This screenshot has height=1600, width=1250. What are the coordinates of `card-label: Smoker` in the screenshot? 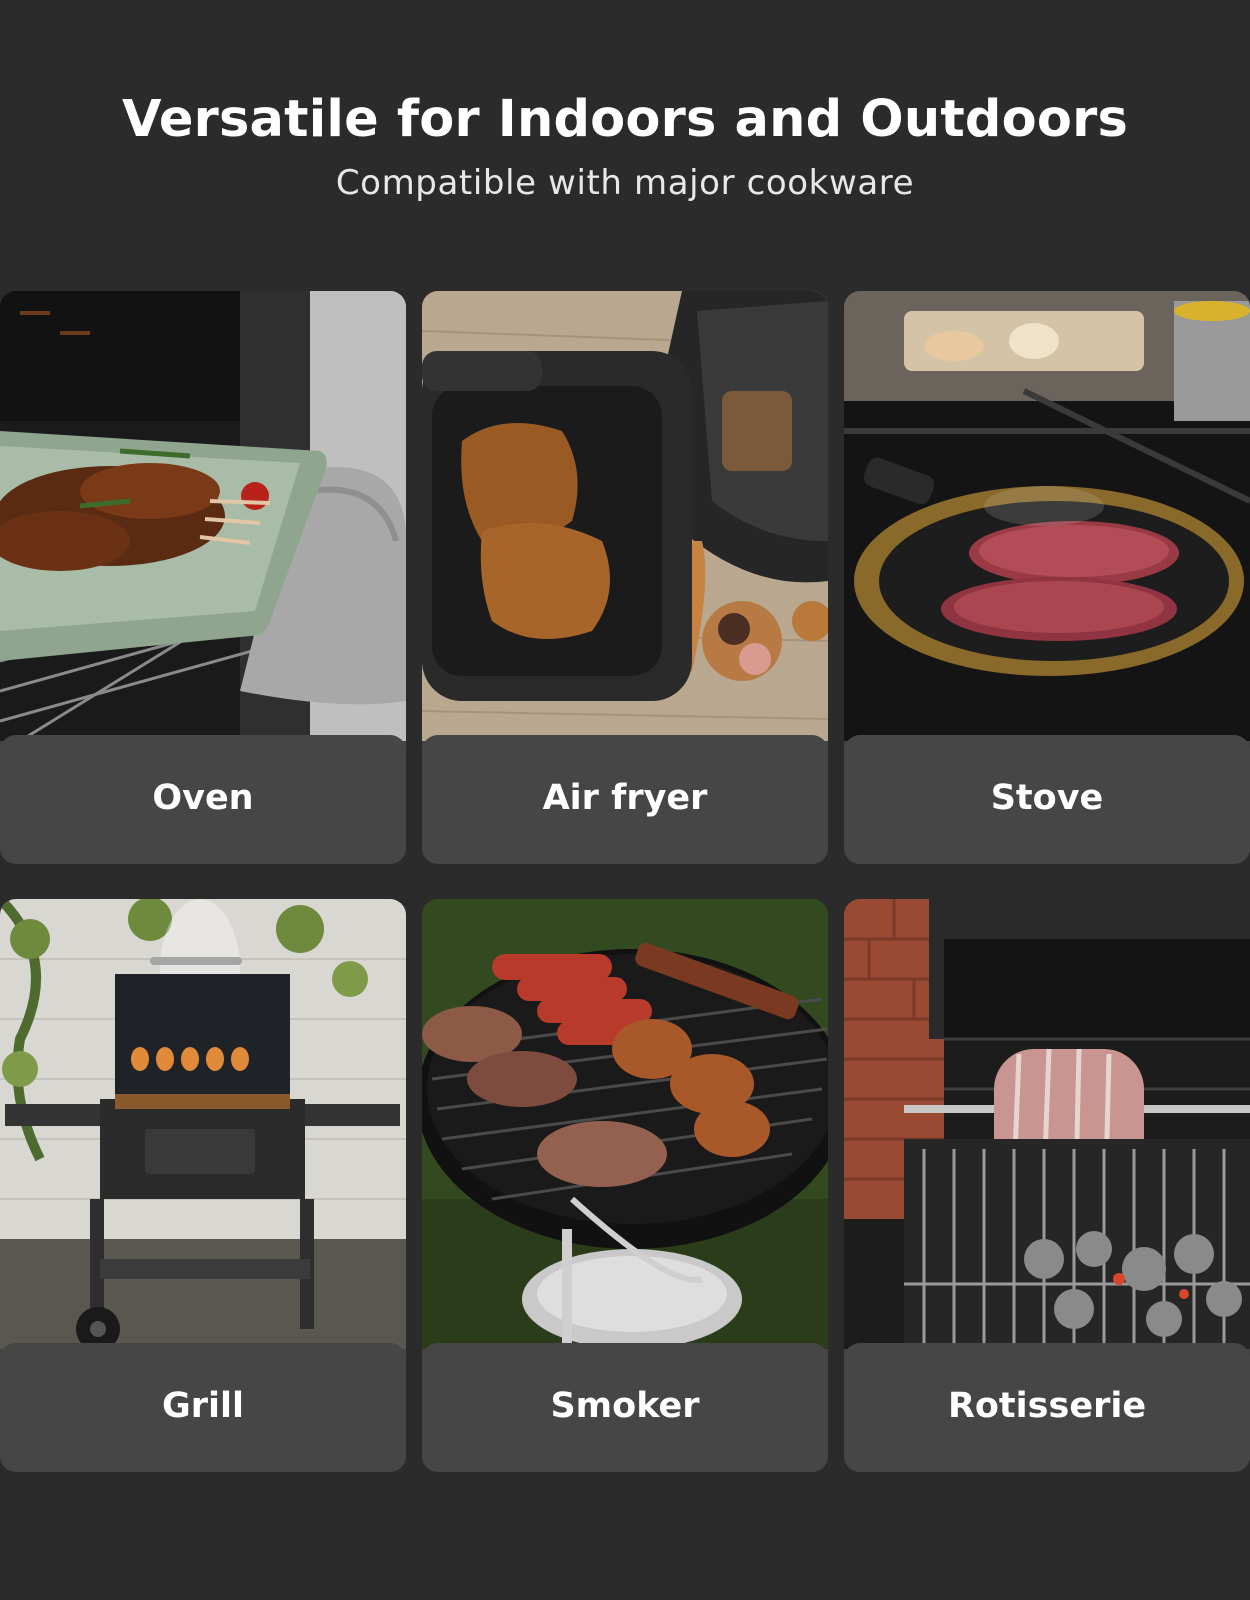 It's located at (625, 1406).